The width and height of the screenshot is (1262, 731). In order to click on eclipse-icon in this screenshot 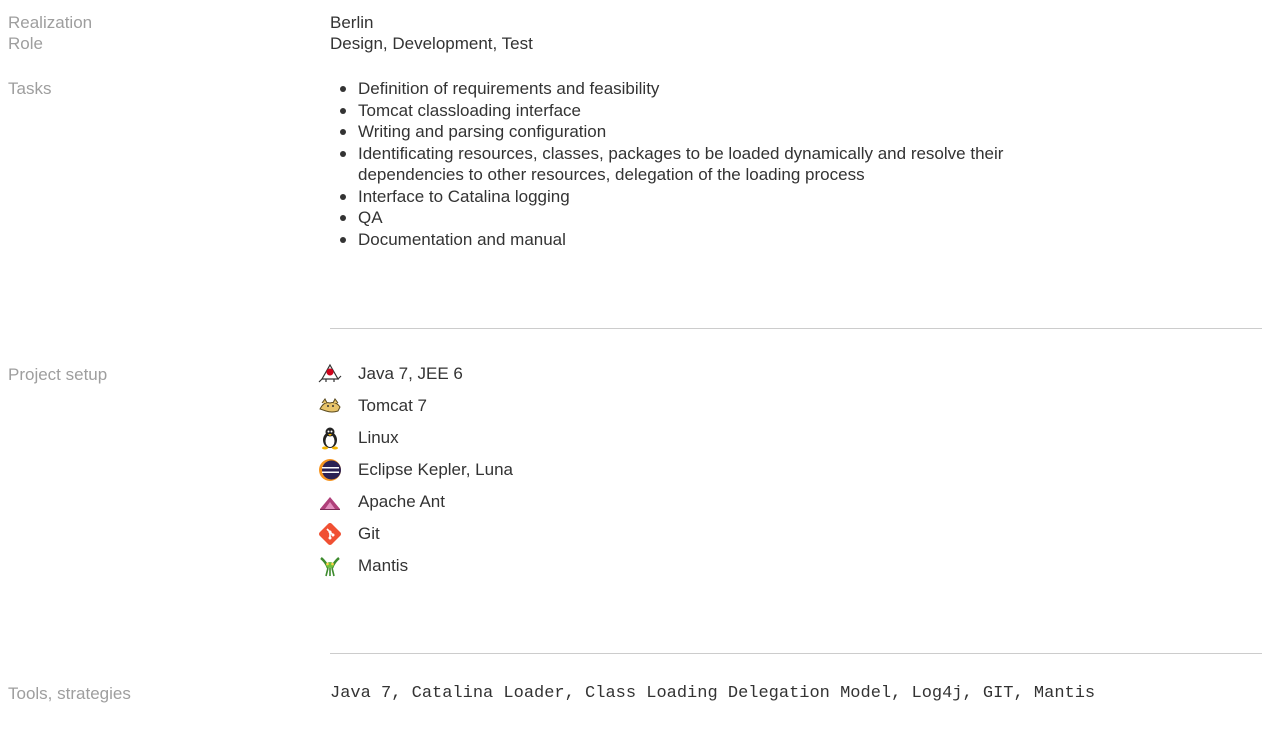, I will do `click(330, 470)`.